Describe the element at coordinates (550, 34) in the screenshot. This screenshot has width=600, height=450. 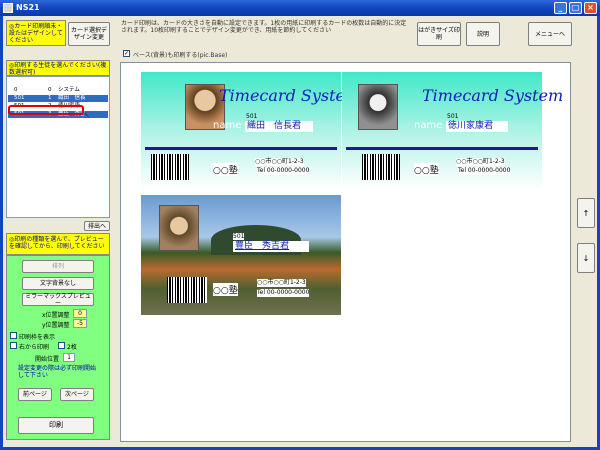
I see `menu-button: メニューへ` at that location.